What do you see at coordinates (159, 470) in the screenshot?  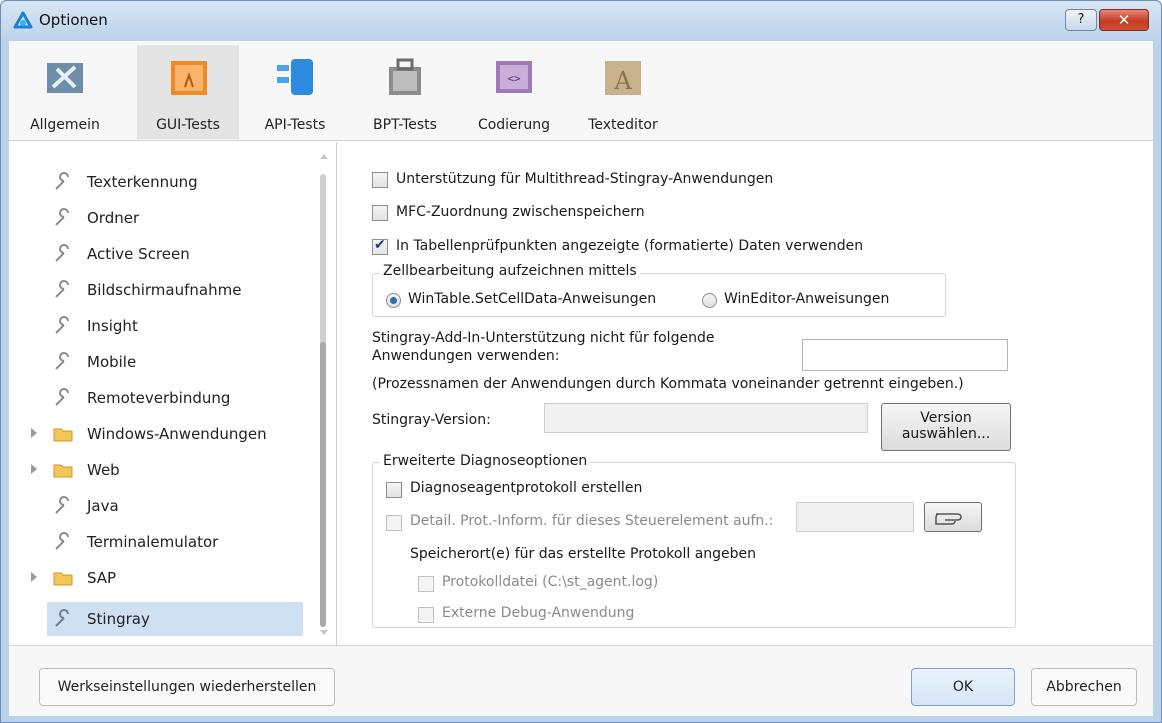 I see `nav-item-web: Web` at bounding box center [159, 470].